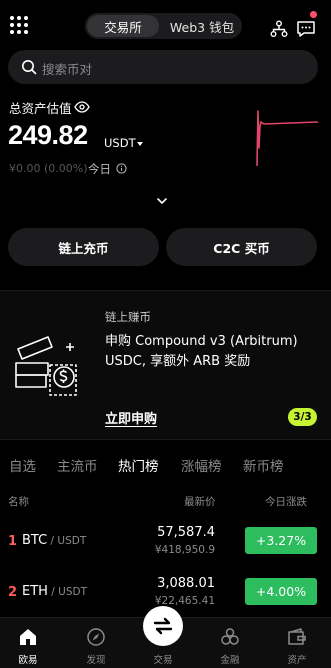 The height and width of the screenshot is (668, 331). I want to click on pnl-period-label: 今日, so click(99, 169).